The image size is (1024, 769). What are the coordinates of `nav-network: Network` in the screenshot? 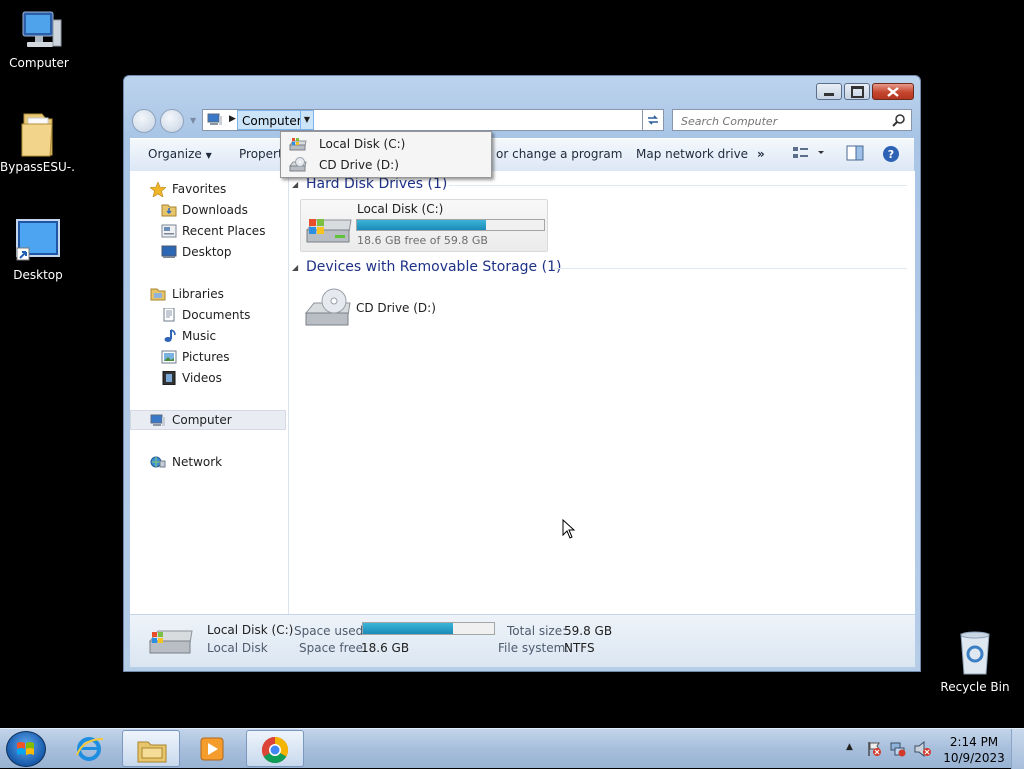 It's located at (205, 462).